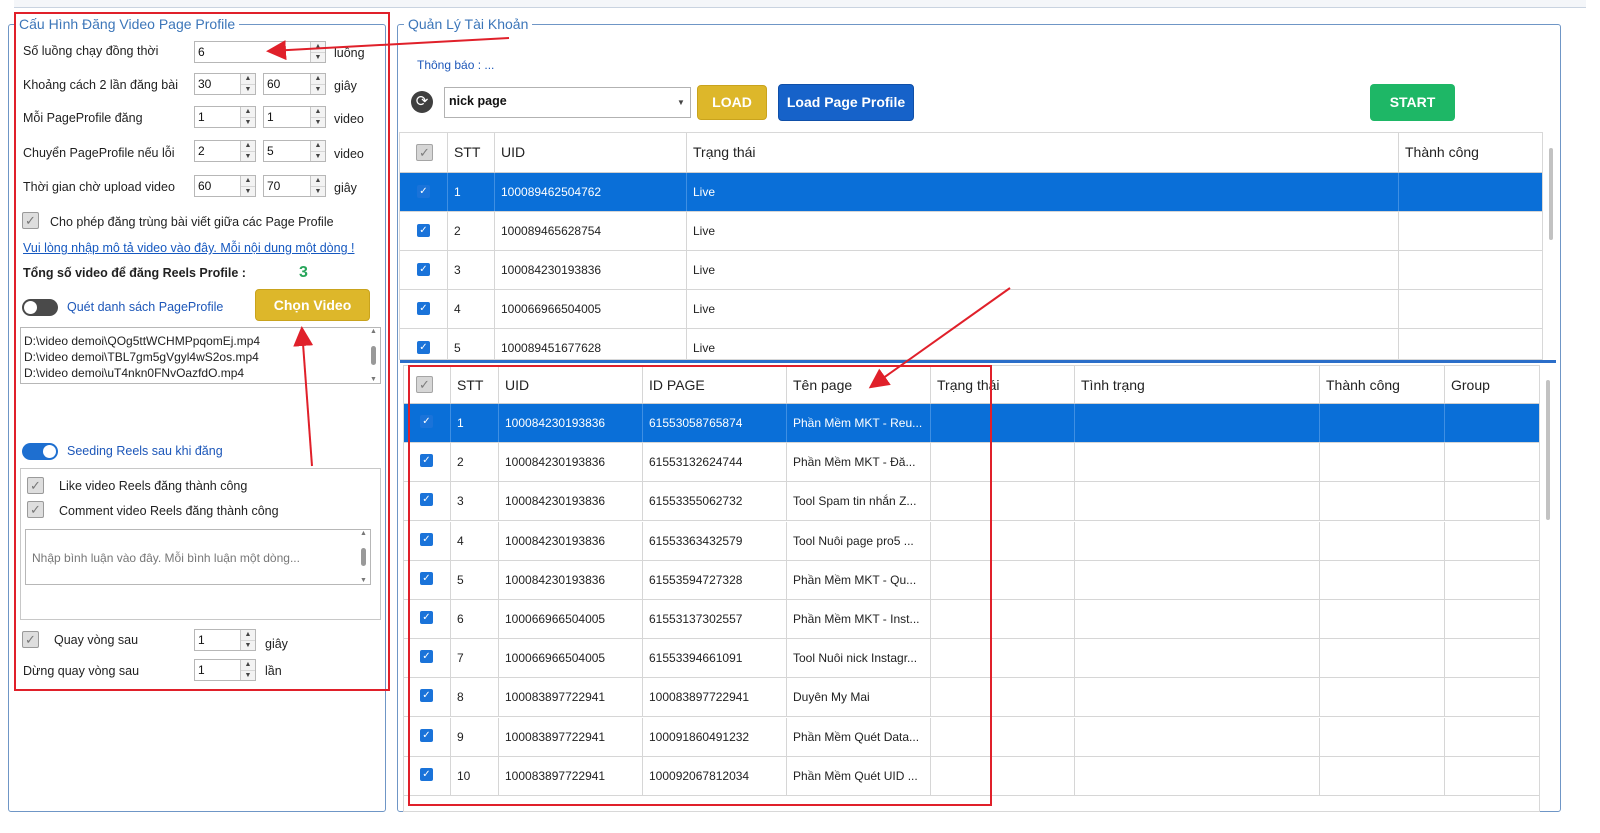 The image size is (1600, 833). What do you see at coordinates (971, 231) in the screenshot?
I see `account-row: ✓ 2 100089465628754 Live` at bounding box center [971, 231].